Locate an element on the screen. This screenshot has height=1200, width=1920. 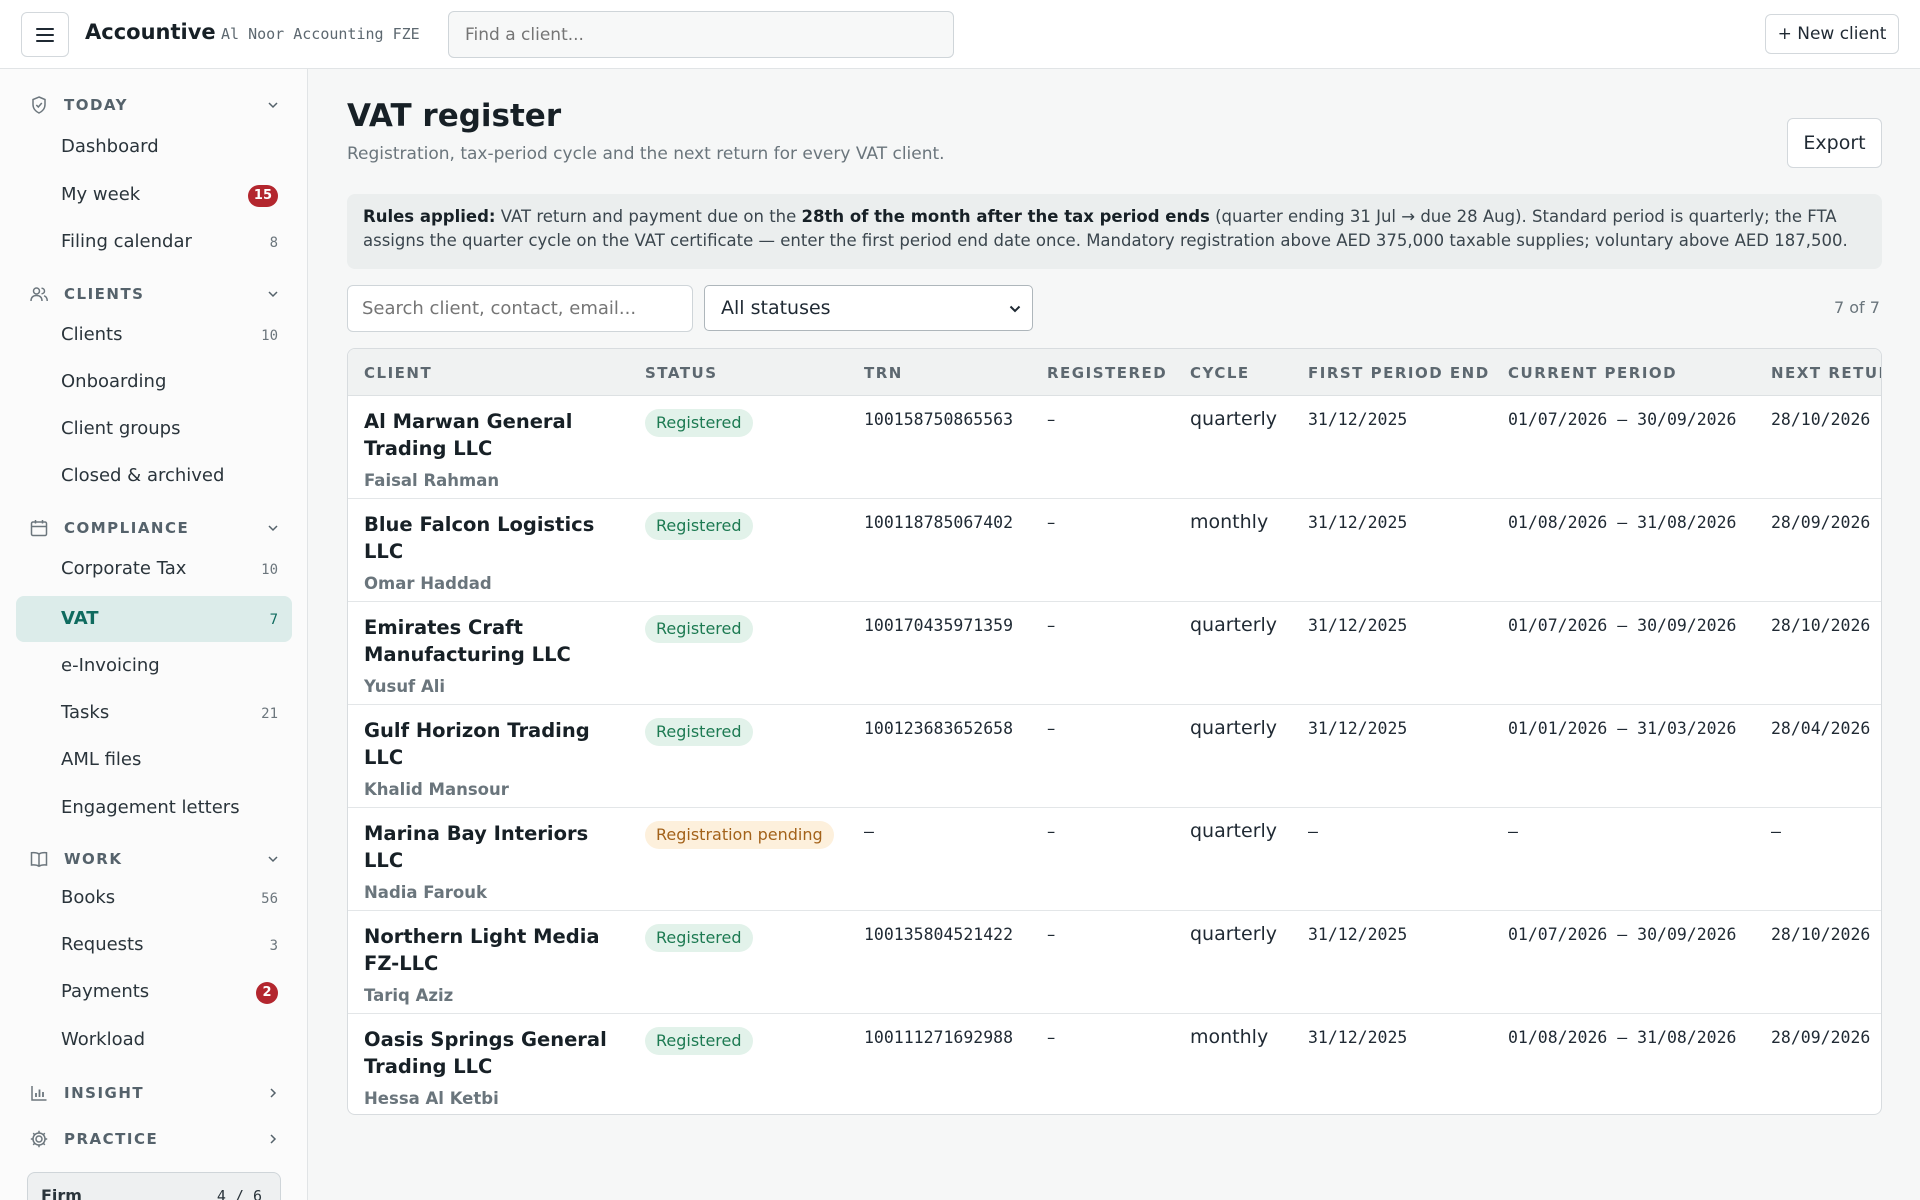
new-client-button: + New client is located at coordinates (1832, 34).